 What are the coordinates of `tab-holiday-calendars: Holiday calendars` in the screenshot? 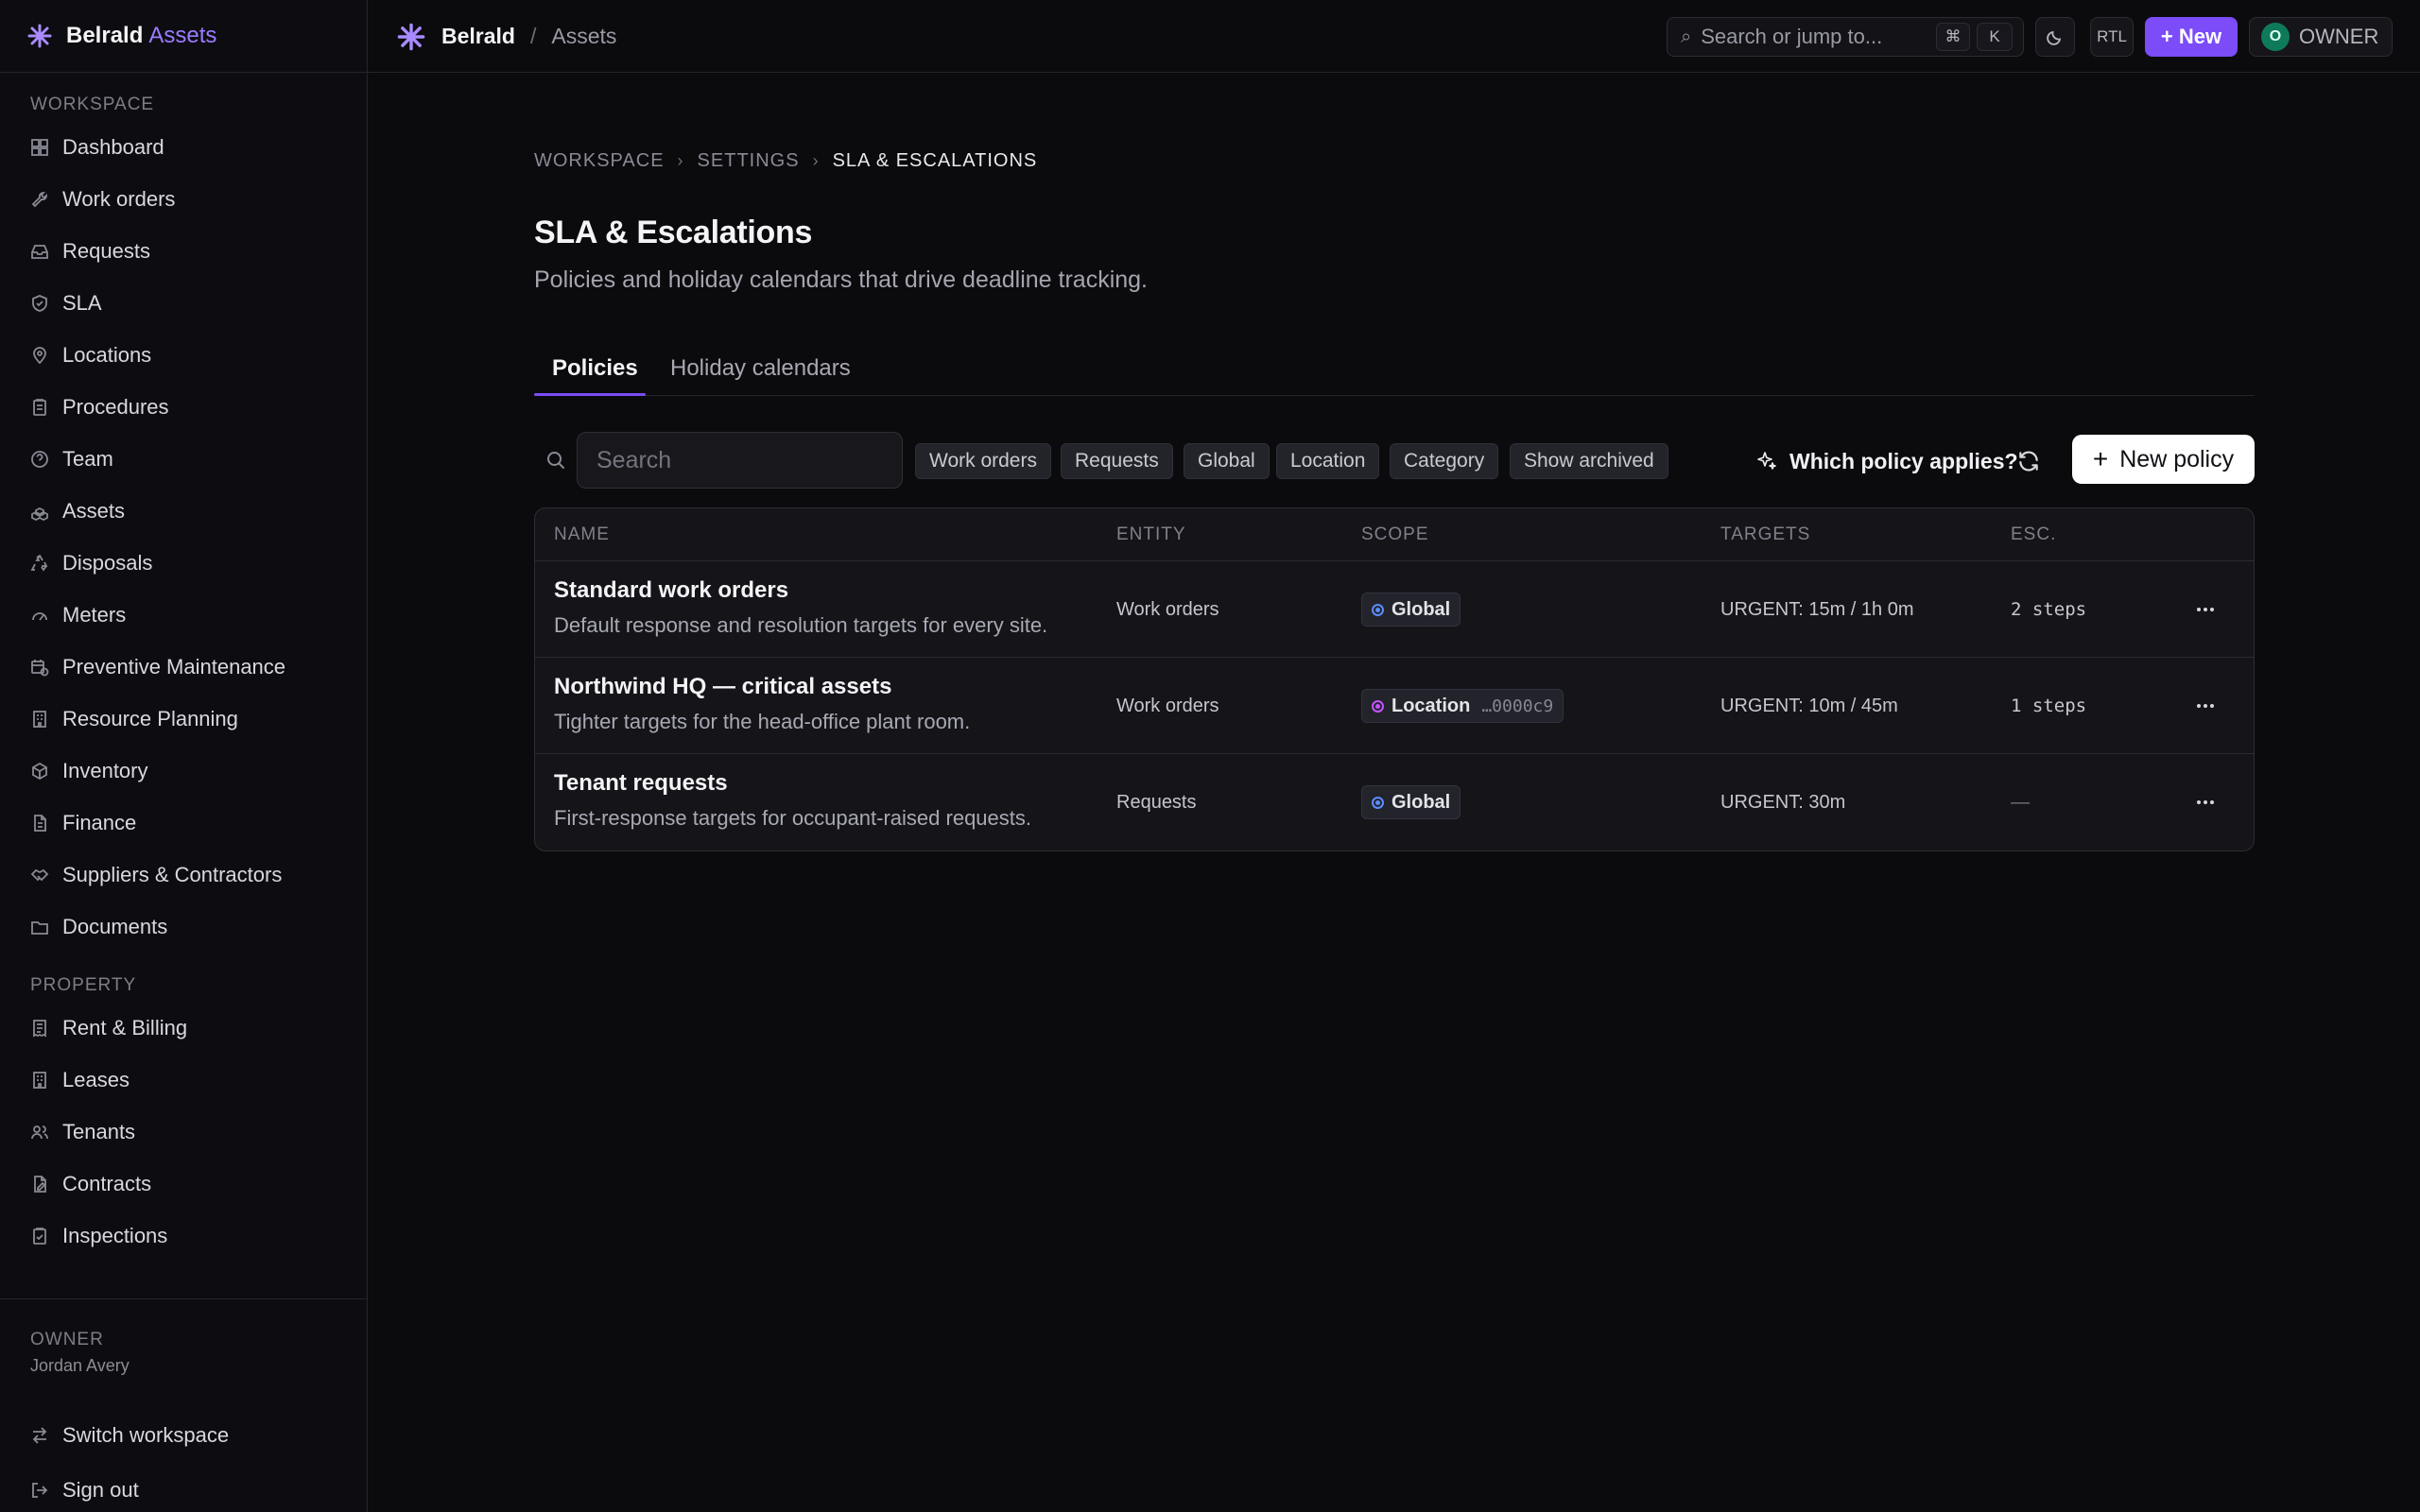 It's located at (760, 368).